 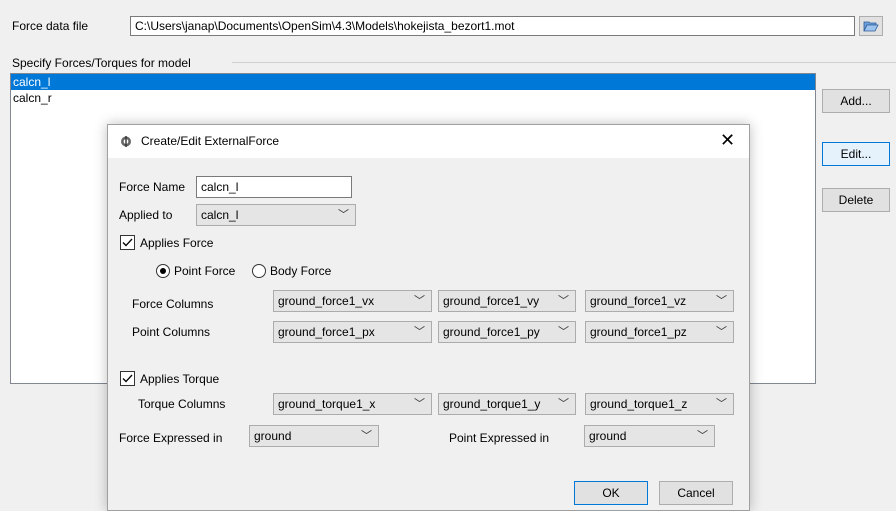 I want to click on torque-column-y-select: ground_torque1_y ﹀, so click(x=507, y=404).